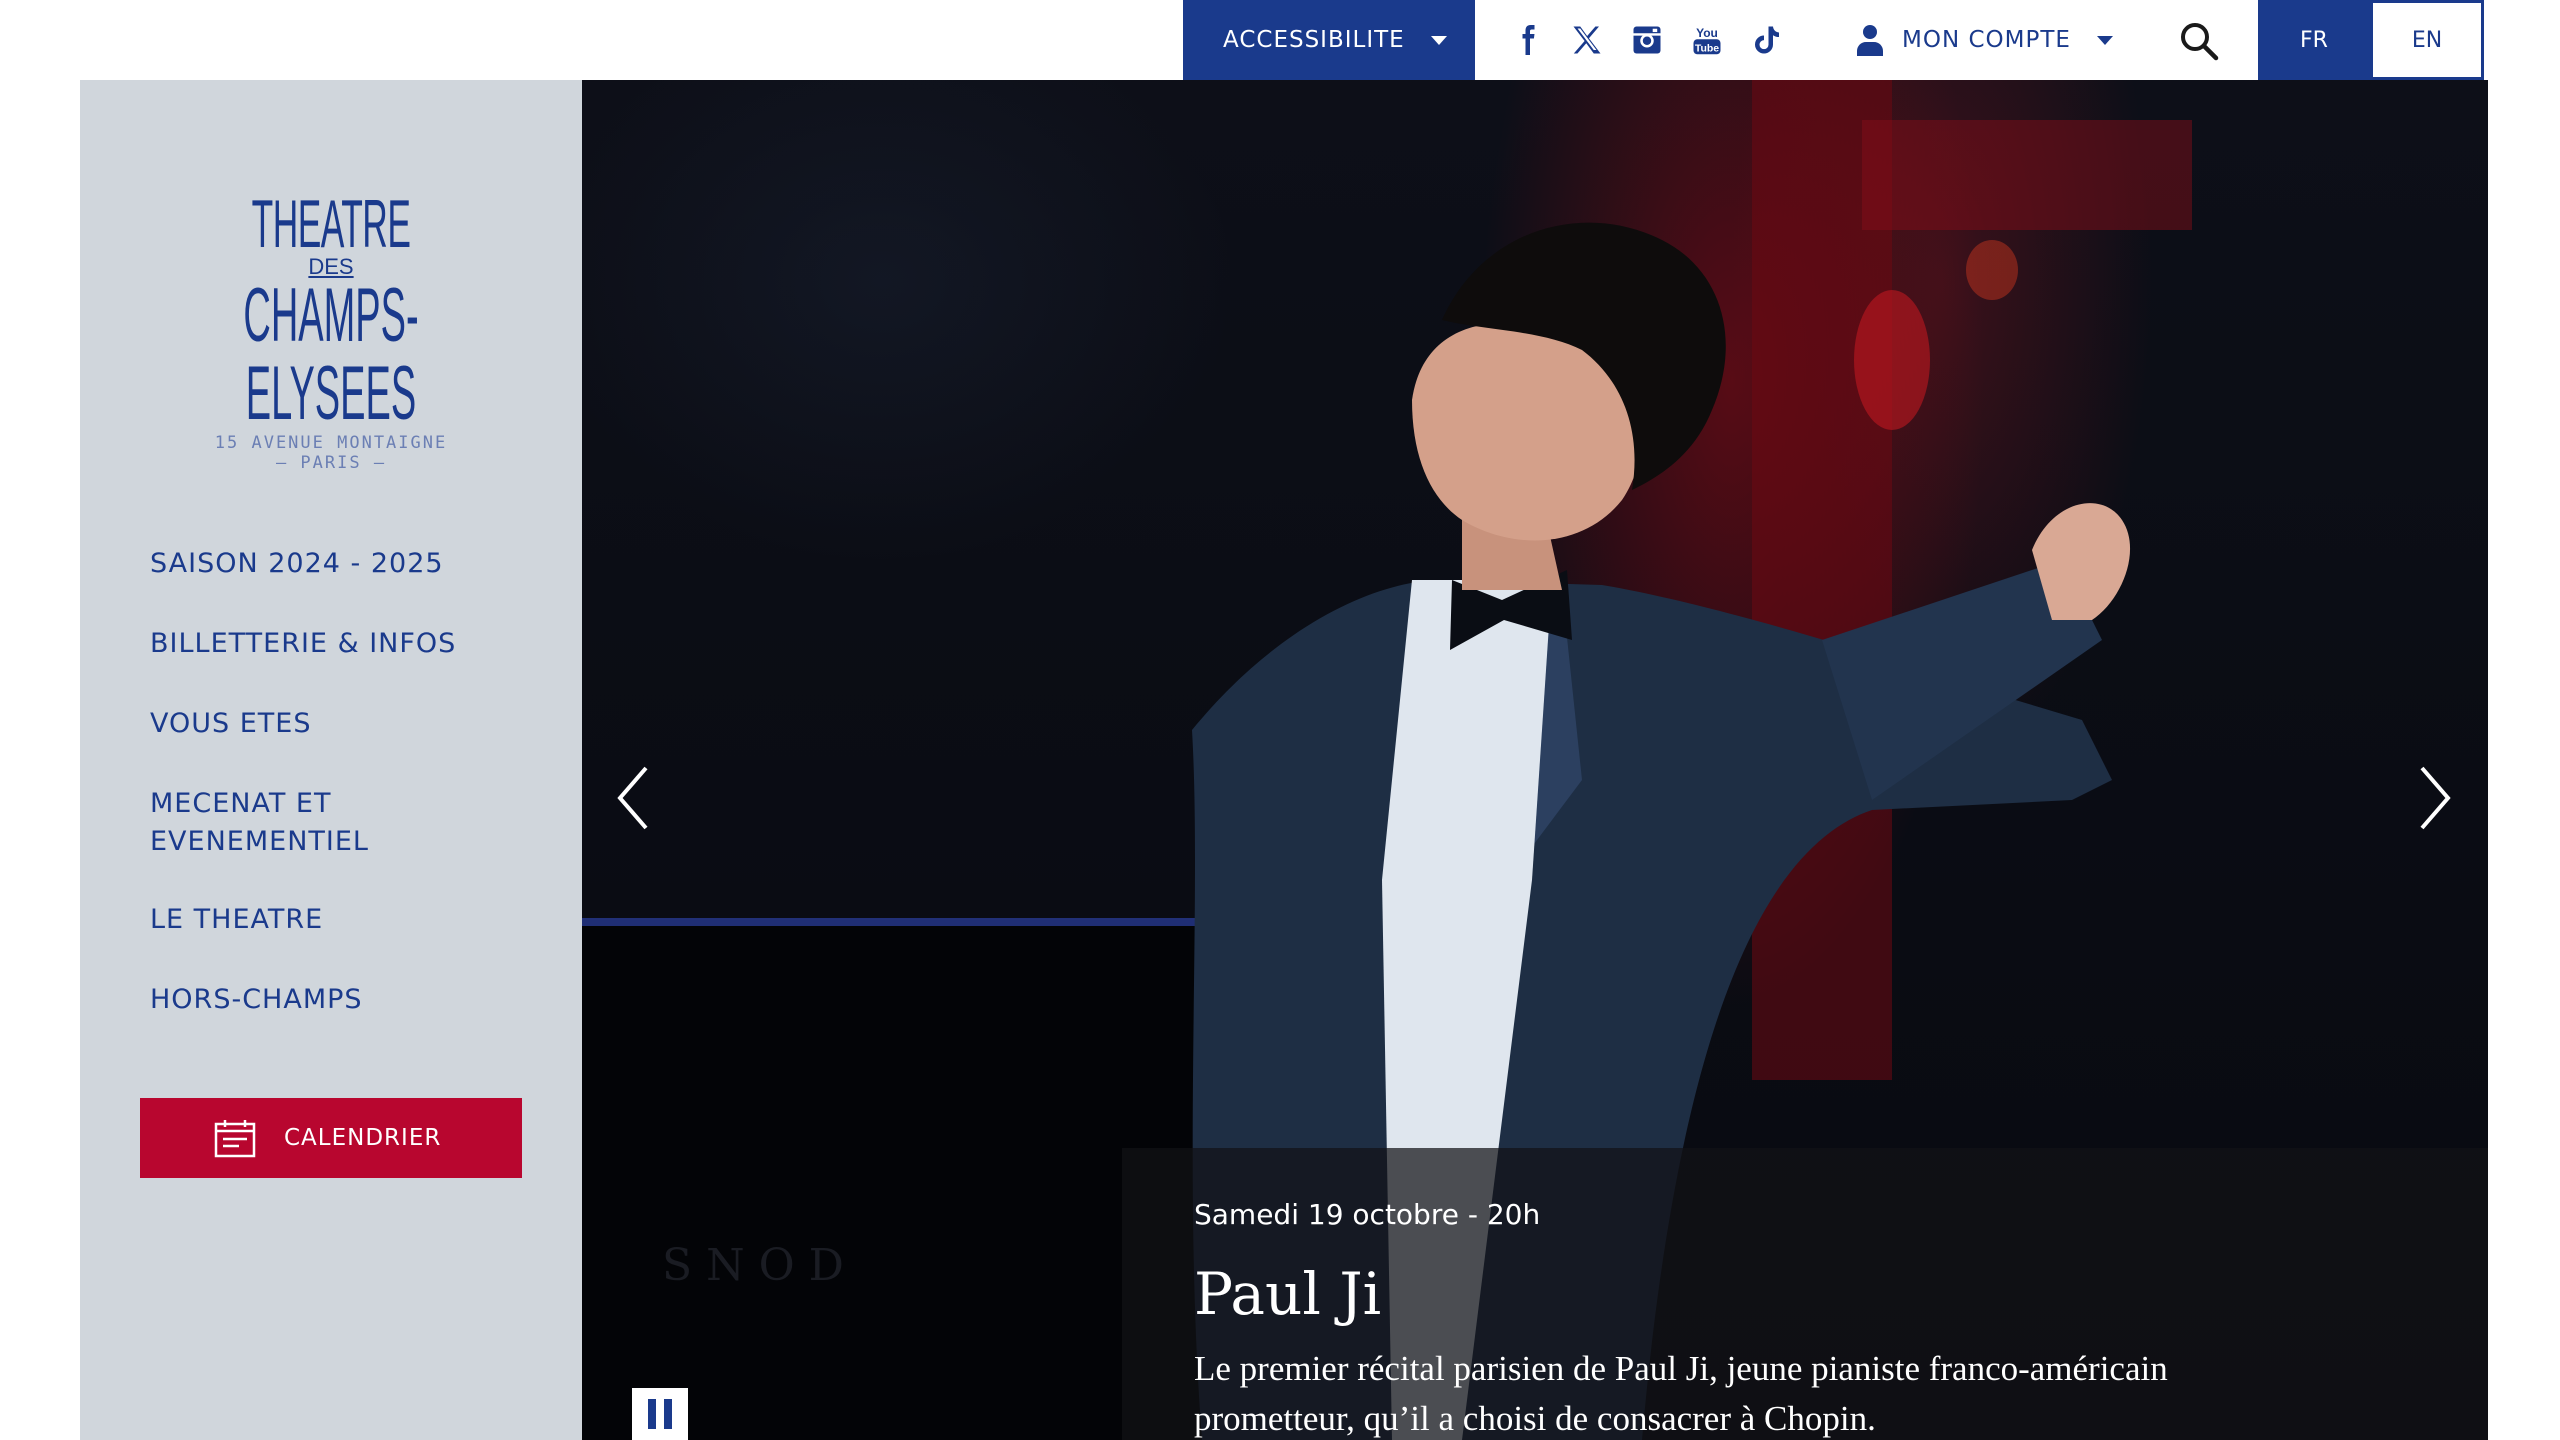 The image size is (2560, 1440). I want to click on nav-item-hors-champs: HORS-CHAMPS, so click(360, 1000).